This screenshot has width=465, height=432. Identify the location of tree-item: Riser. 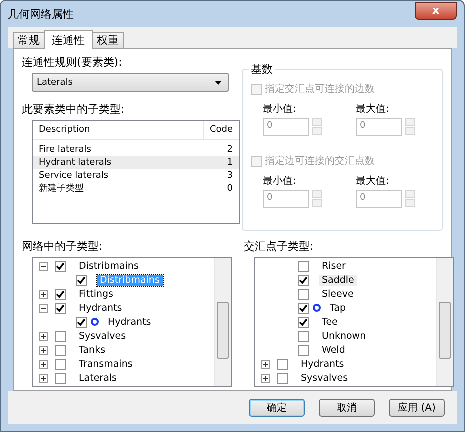
(334, 266).